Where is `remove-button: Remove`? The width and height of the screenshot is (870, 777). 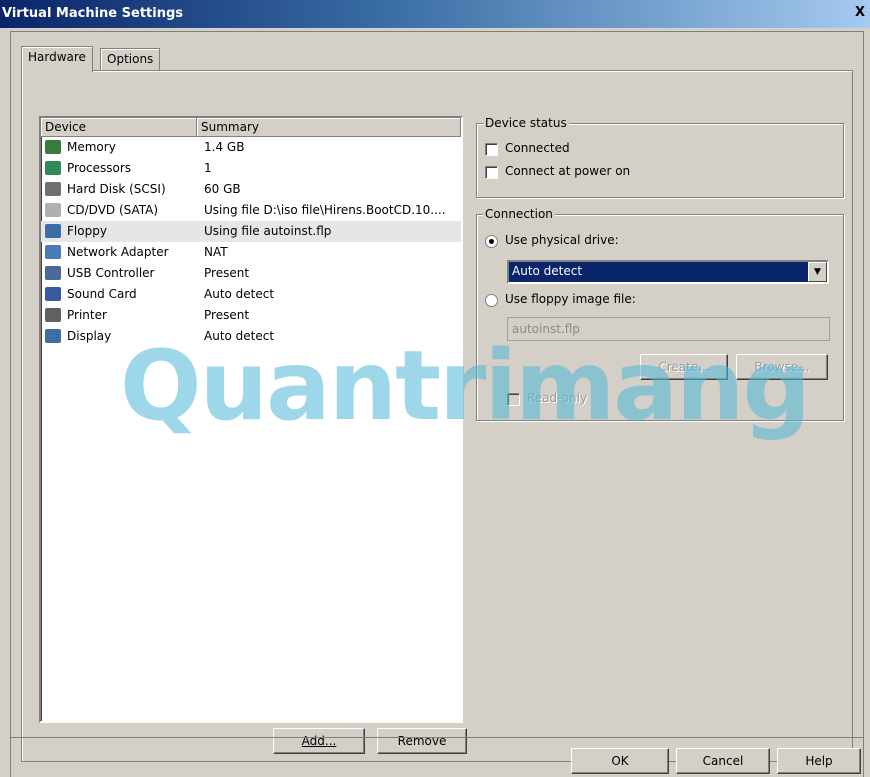
remove-button: Remove is located at coordinates (422, 741).